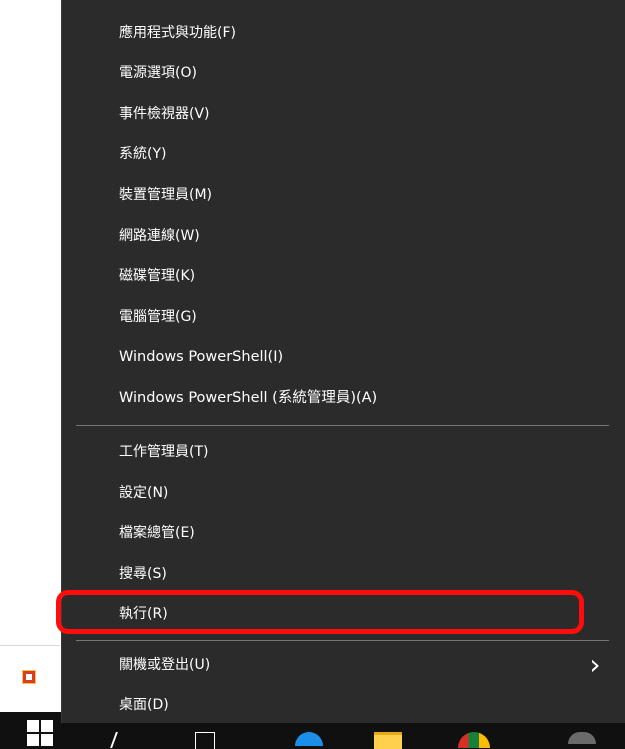 This screenshot has height=749, width=625. I want to click on menu-item-task-manager: 工作管理員(T), so click(343, 452).